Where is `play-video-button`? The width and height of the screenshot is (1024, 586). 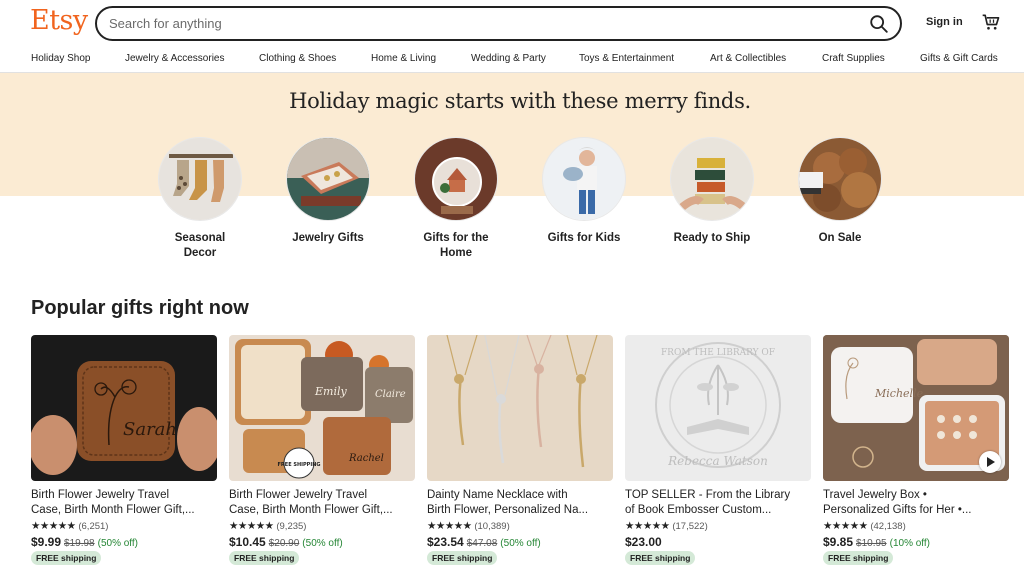 play-video-button is located at coordinates (990, 462).